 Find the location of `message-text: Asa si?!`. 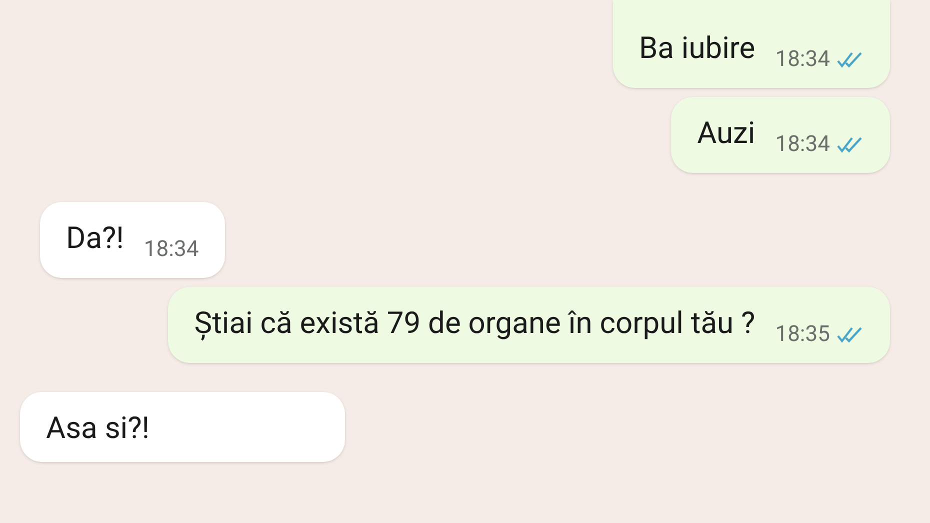

message-text: Asa si?! is located at coordinates (98, 429).